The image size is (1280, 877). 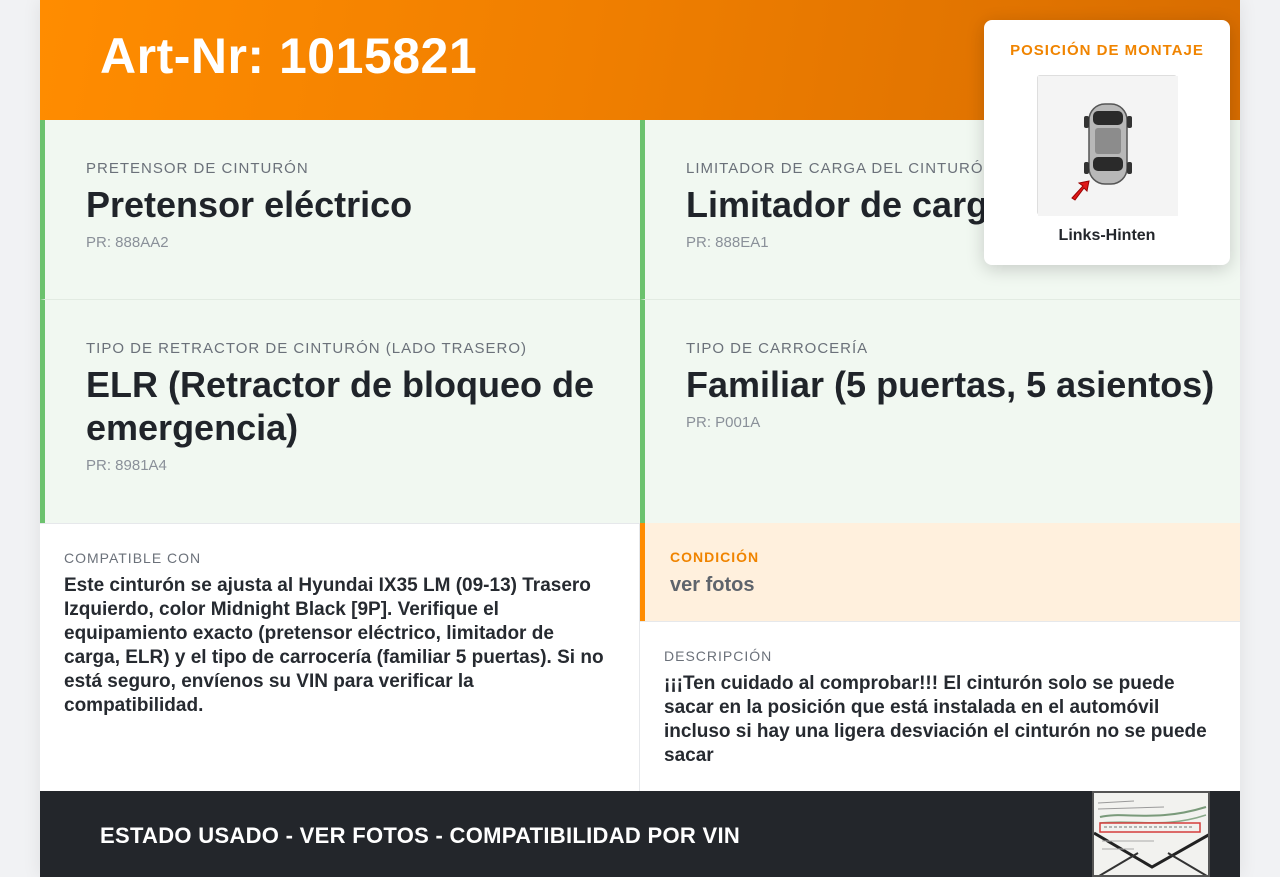 I want to click on spec-label: TIPO DE CARROCERÍA, so click(x=777, y=348).